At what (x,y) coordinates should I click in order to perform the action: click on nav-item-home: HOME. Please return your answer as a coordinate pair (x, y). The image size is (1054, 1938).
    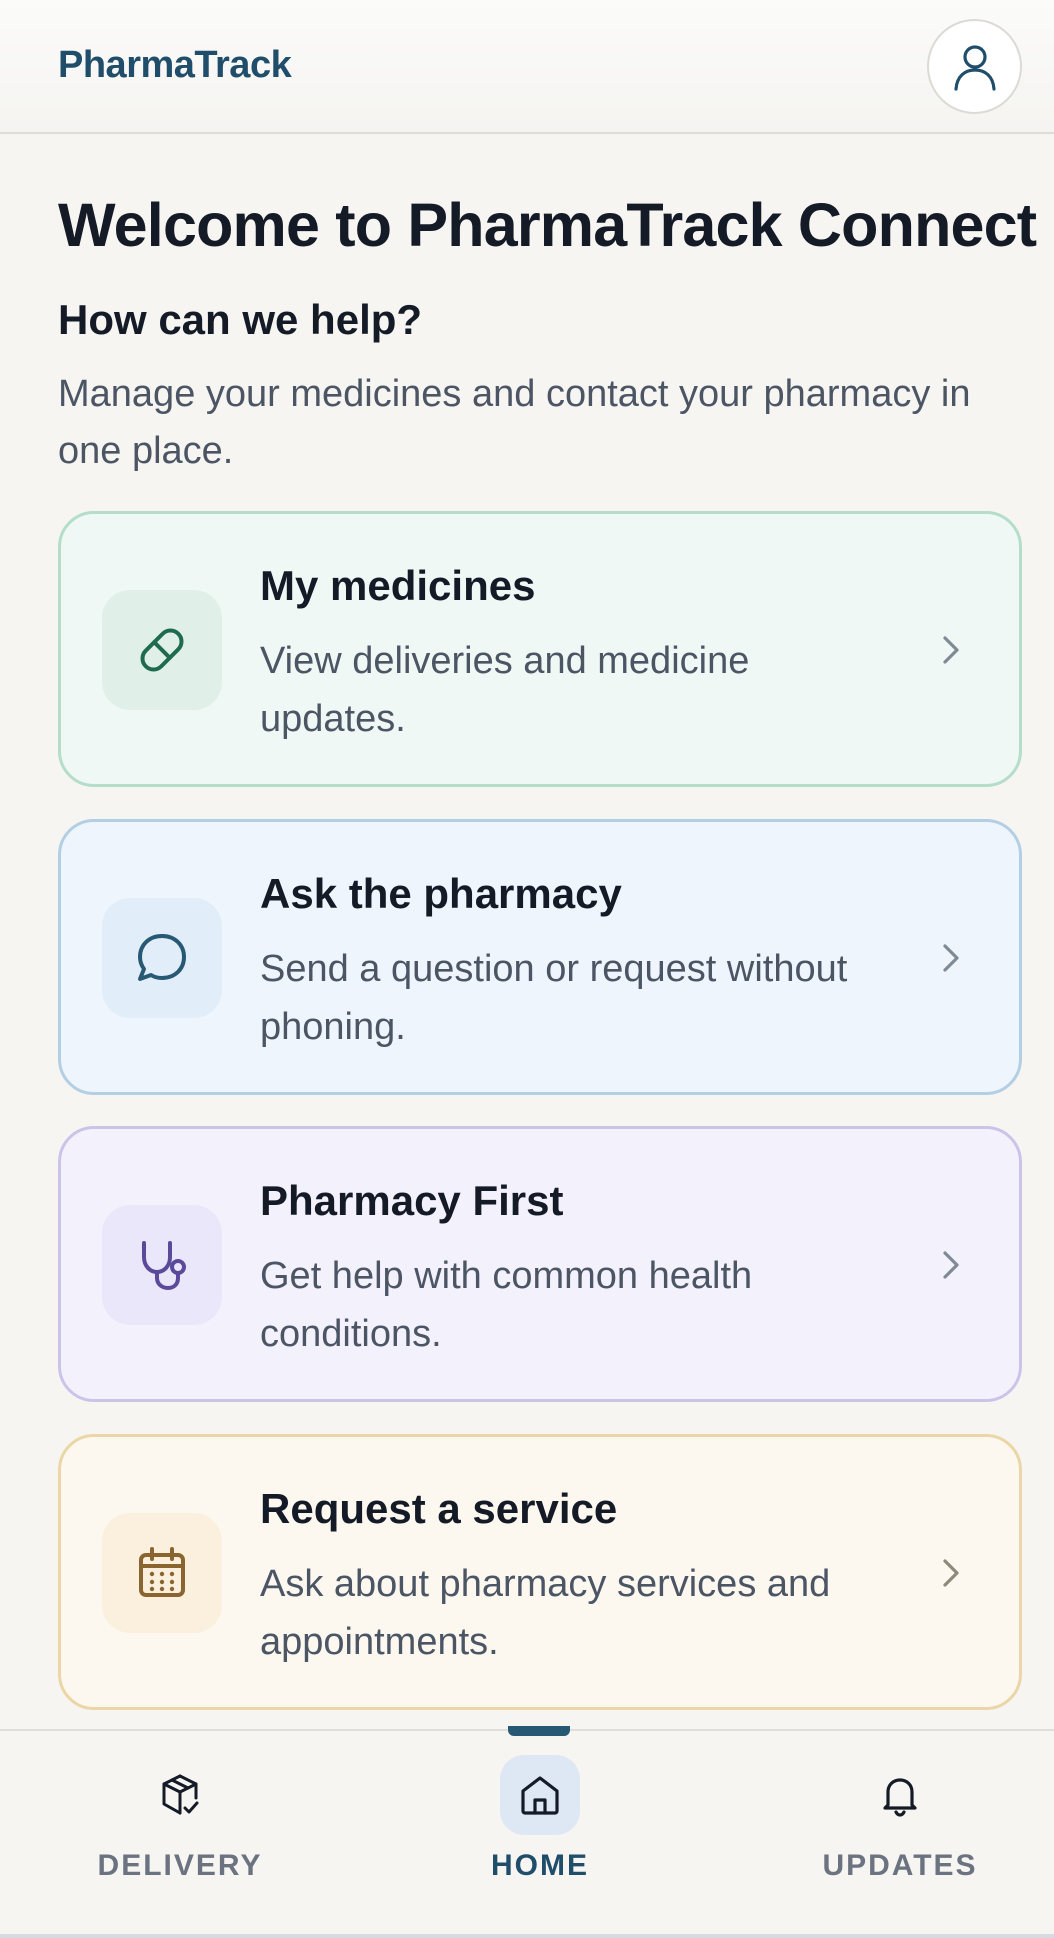
    Looking at the image, I should click on (540, 1833).